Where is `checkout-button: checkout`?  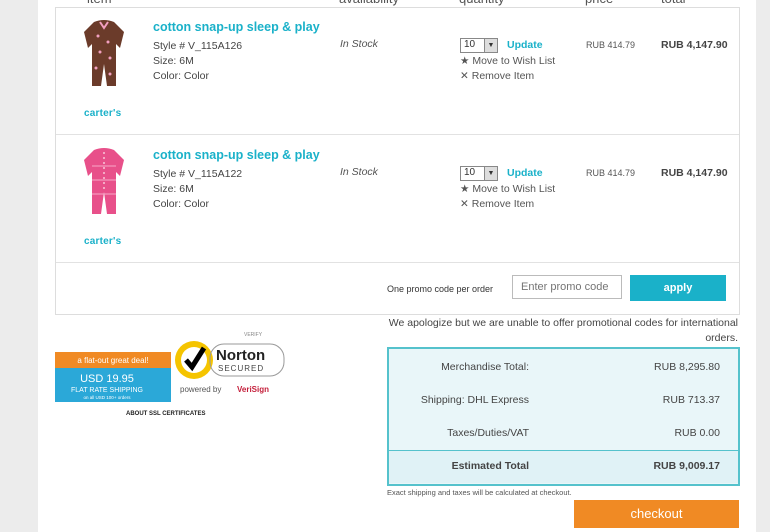 checkout-button: checkout is located at coordinates (656, 514).